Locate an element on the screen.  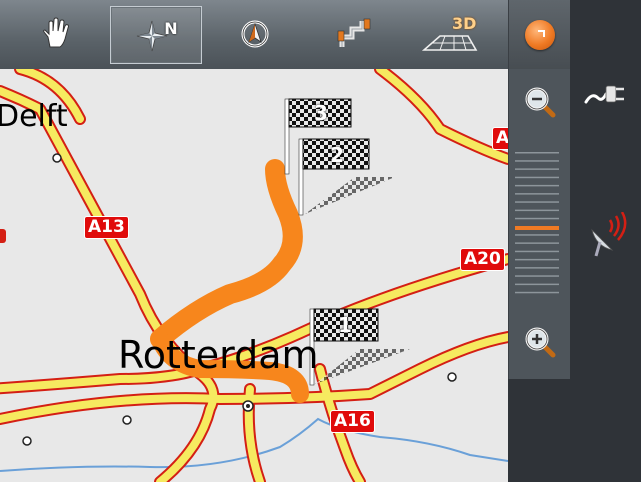
satellite-dish-icon is located at coordinates (606, 237).